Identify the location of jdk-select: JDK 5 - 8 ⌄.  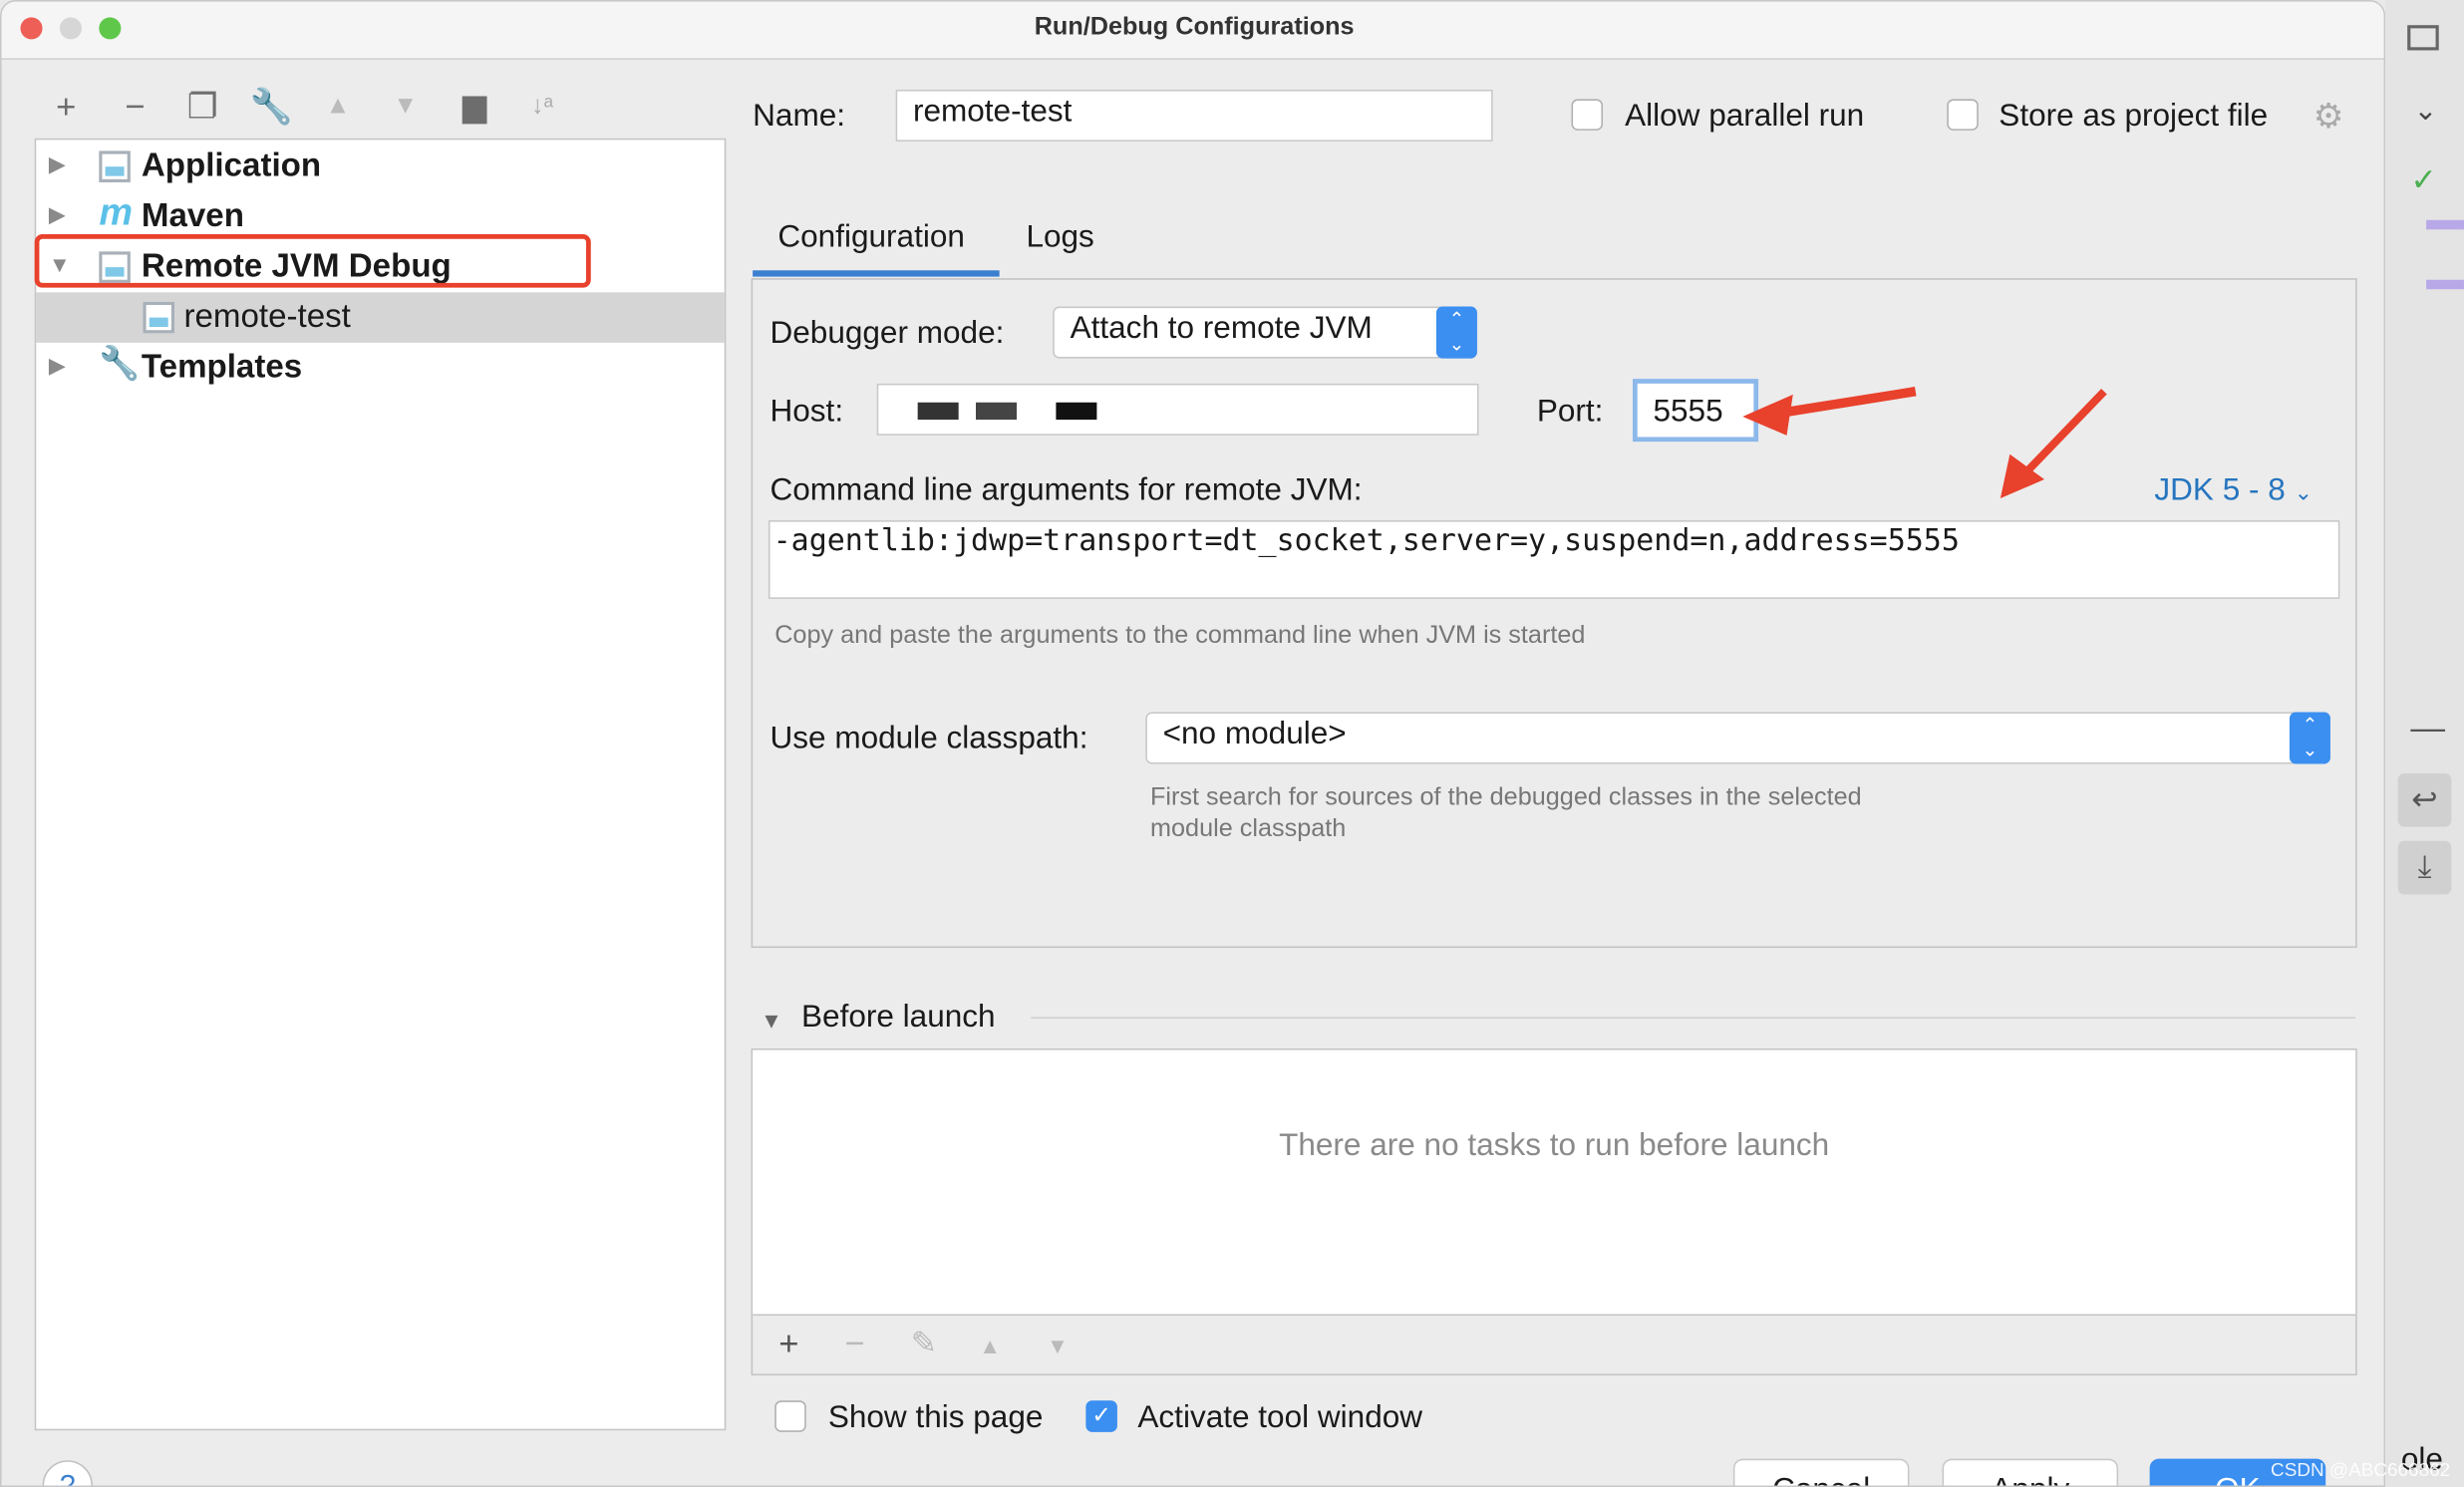
(2233, 491).